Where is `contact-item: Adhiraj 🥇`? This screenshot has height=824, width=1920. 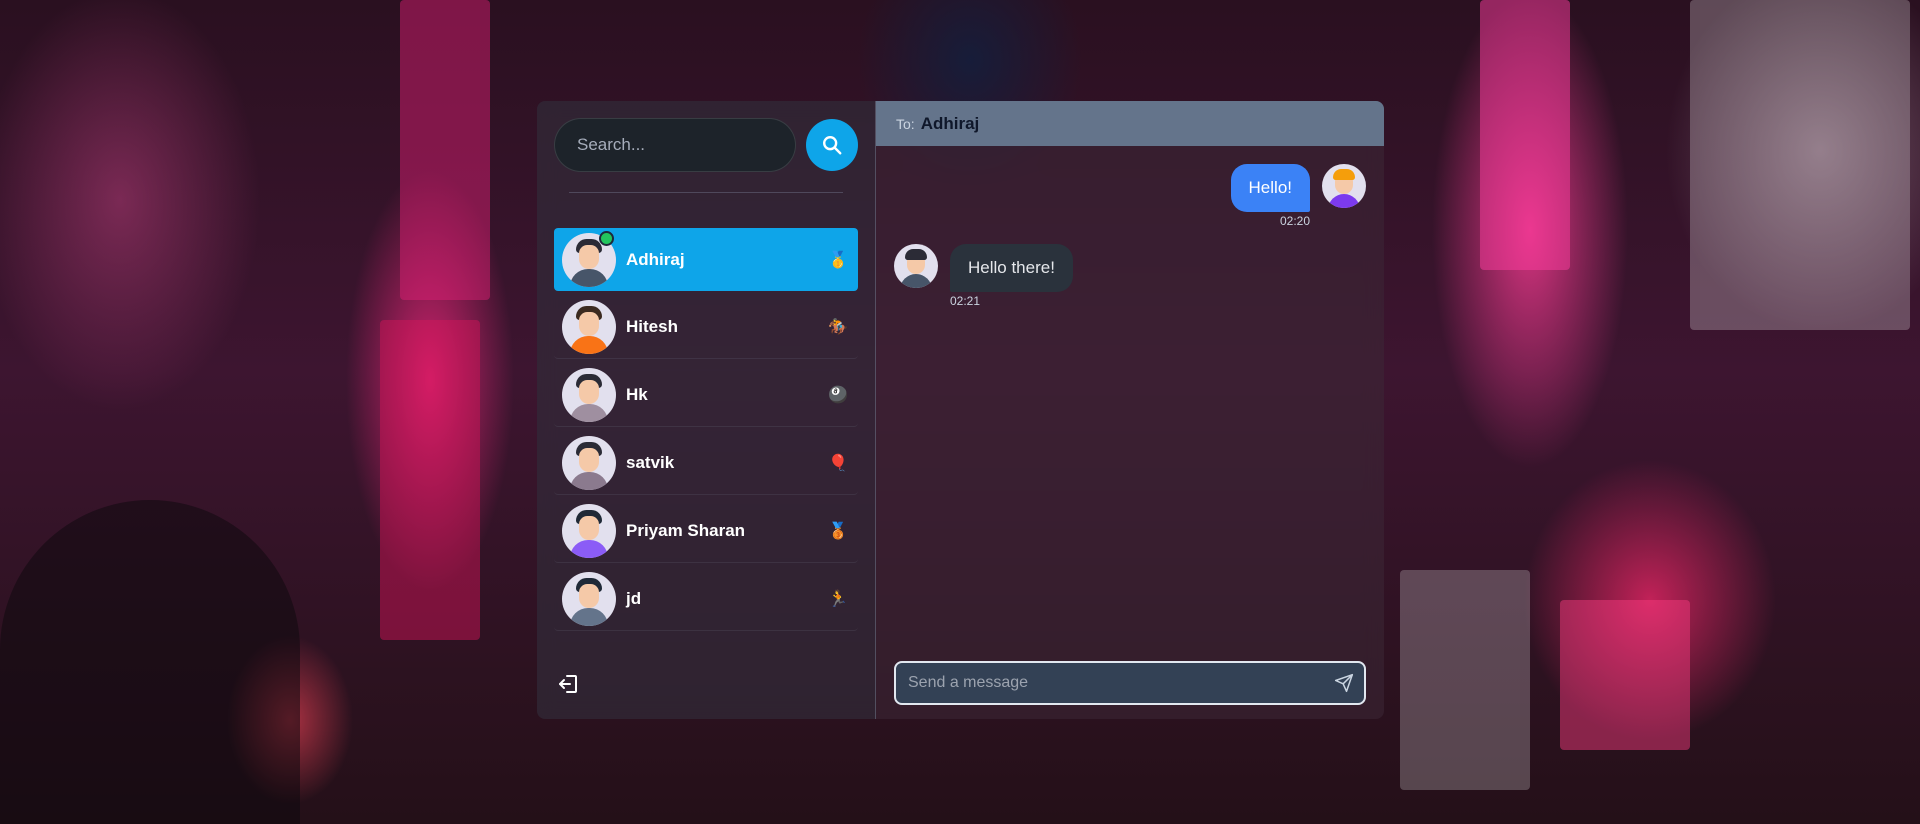
contact-item: Adhiraj 🥇 is located at coordinates (706, 259).